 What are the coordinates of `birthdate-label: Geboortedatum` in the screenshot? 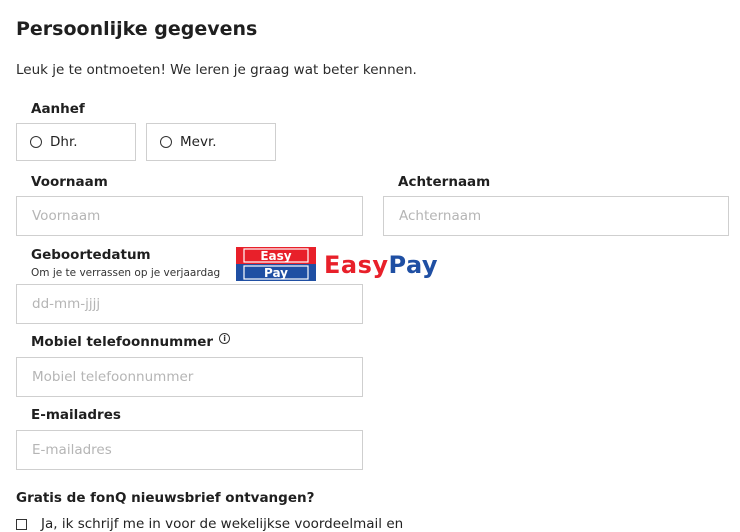 It's located at (91, 255).